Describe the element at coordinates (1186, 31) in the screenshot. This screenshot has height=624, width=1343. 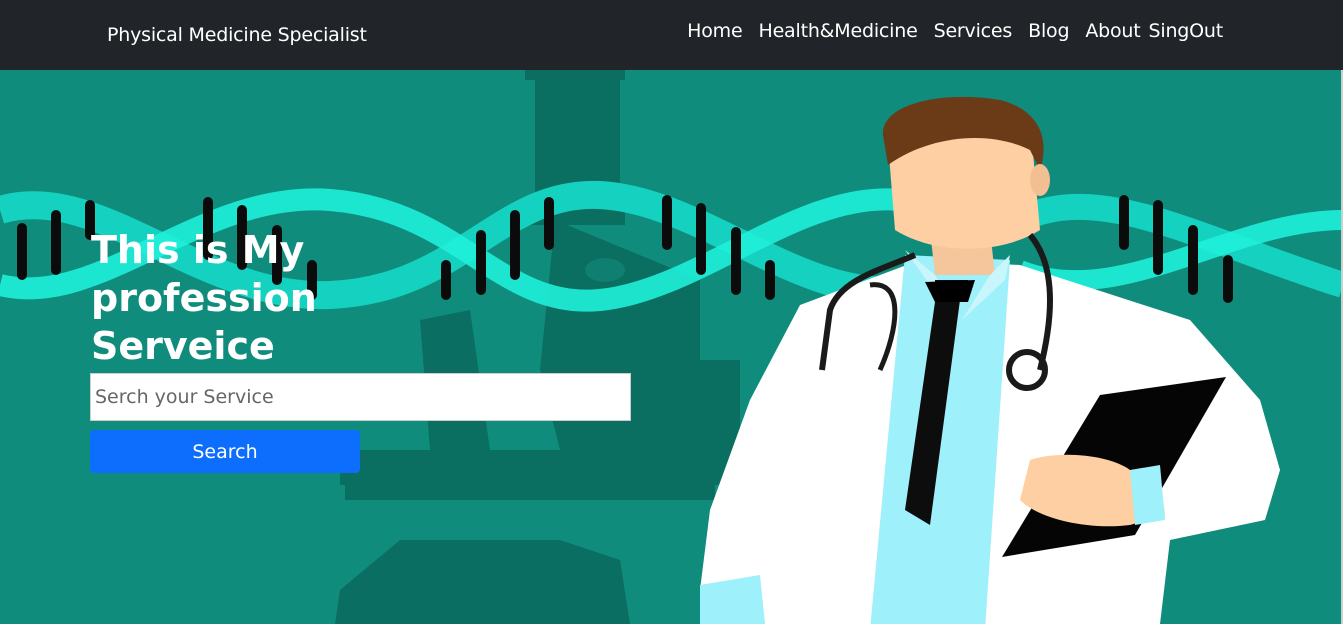
I see `nav-link-signout: SingOut` at that location.